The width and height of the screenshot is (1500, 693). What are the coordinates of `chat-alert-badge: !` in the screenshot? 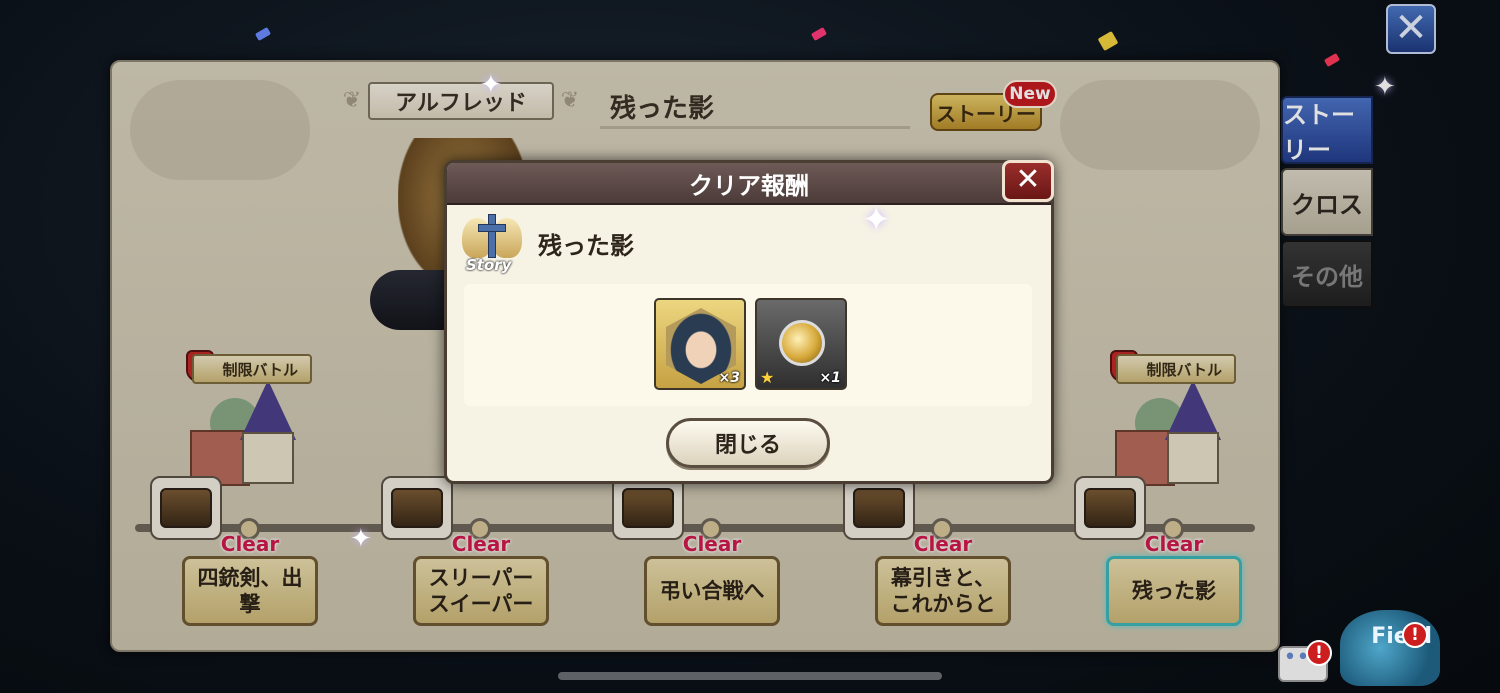 It's located at (1319, 653).